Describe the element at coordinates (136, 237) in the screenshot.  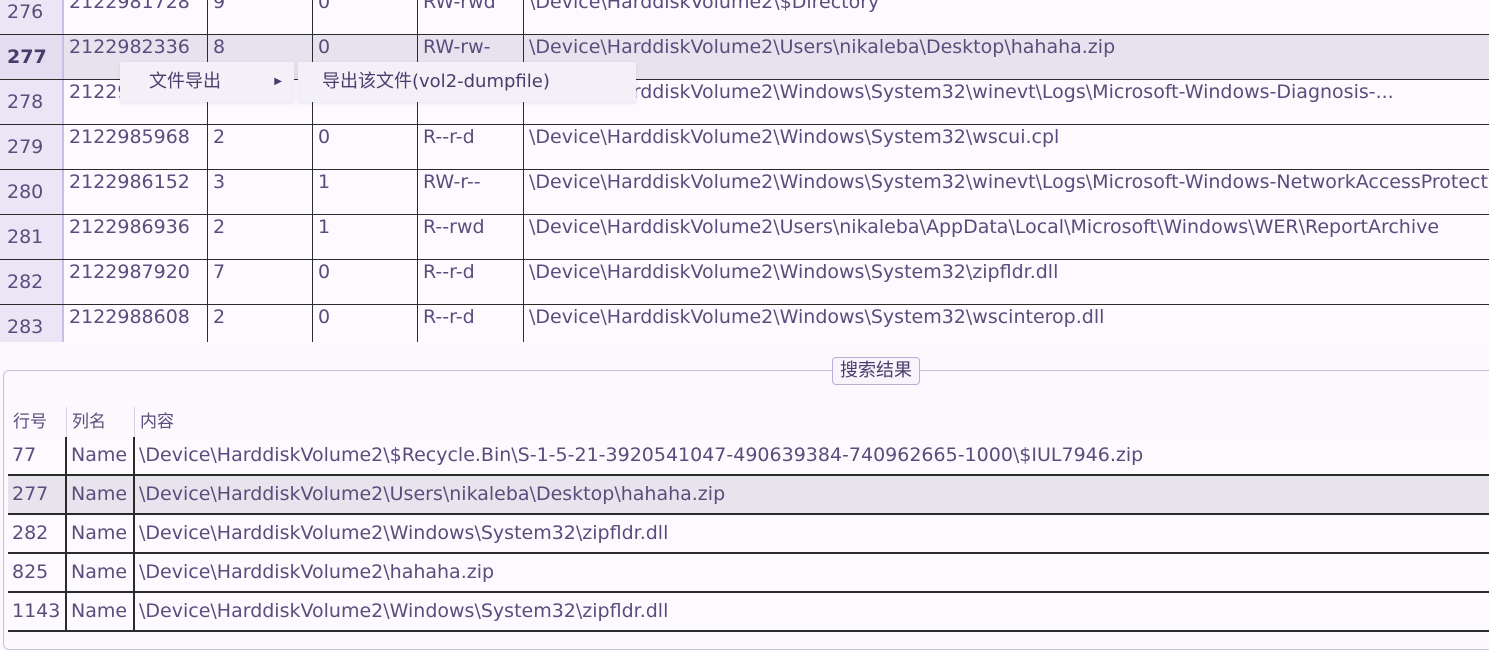
I see `offset-cell: 2122986936` at that location.